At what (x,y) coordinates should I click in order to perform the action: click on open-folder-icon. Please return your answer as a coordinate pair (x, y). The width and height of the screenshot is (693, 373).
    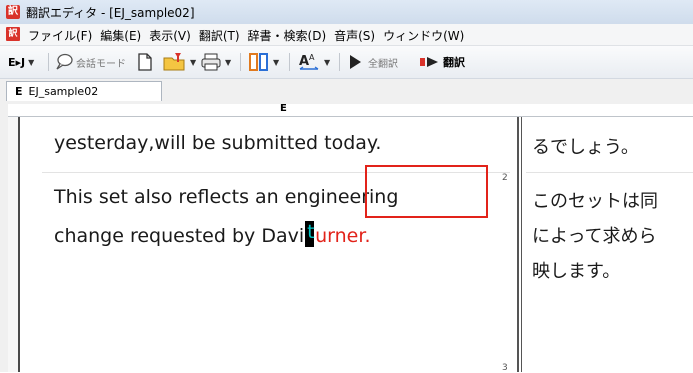
    Looking at the image, I should click on (174, 62).